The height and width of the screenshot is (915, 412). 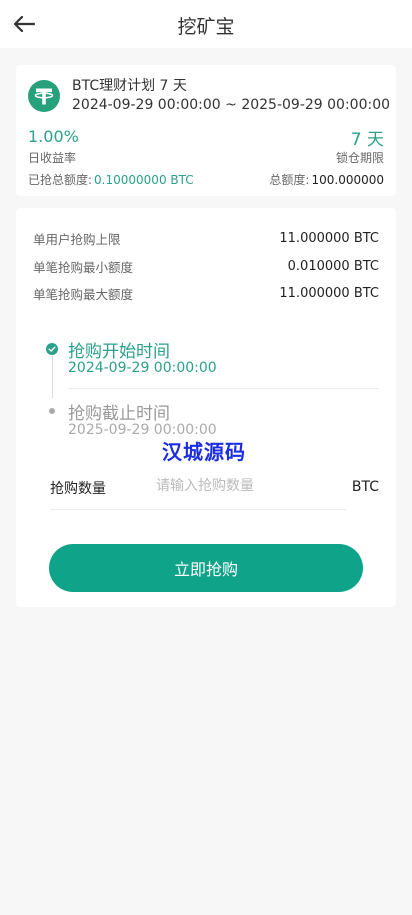 I want to click on quantity-label: 抢购数量, so click(x=78, y=489).